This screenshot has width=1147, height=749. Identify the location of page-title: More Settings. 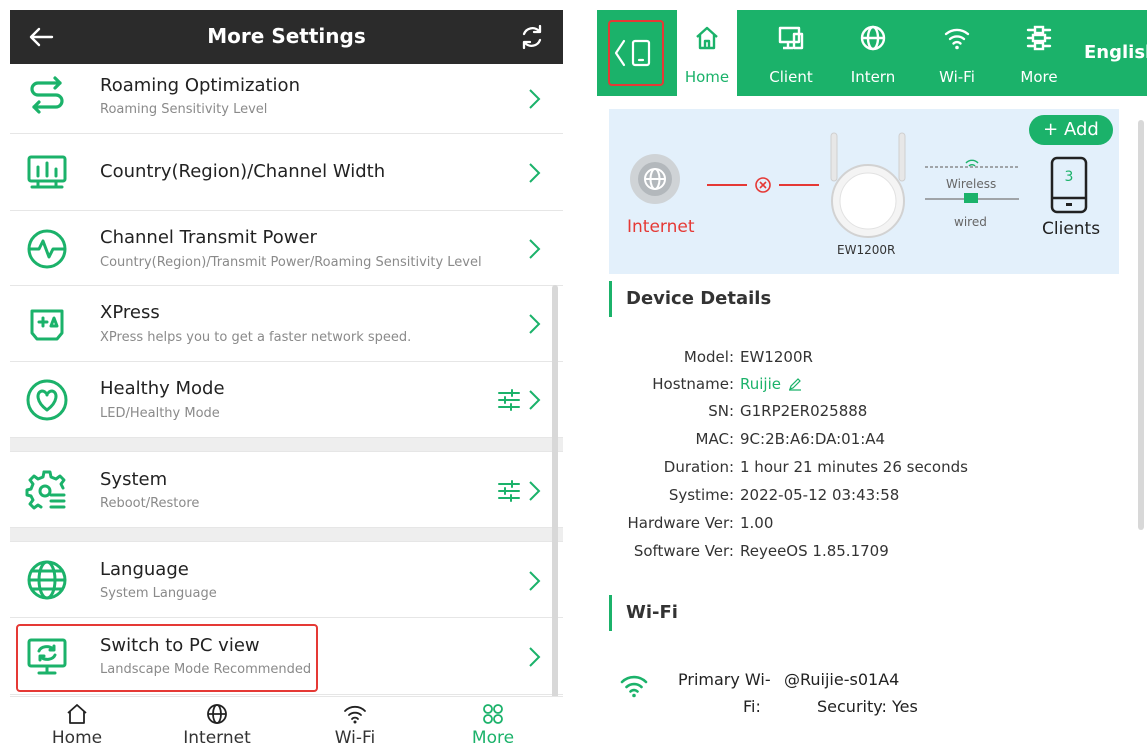
(286, 36).